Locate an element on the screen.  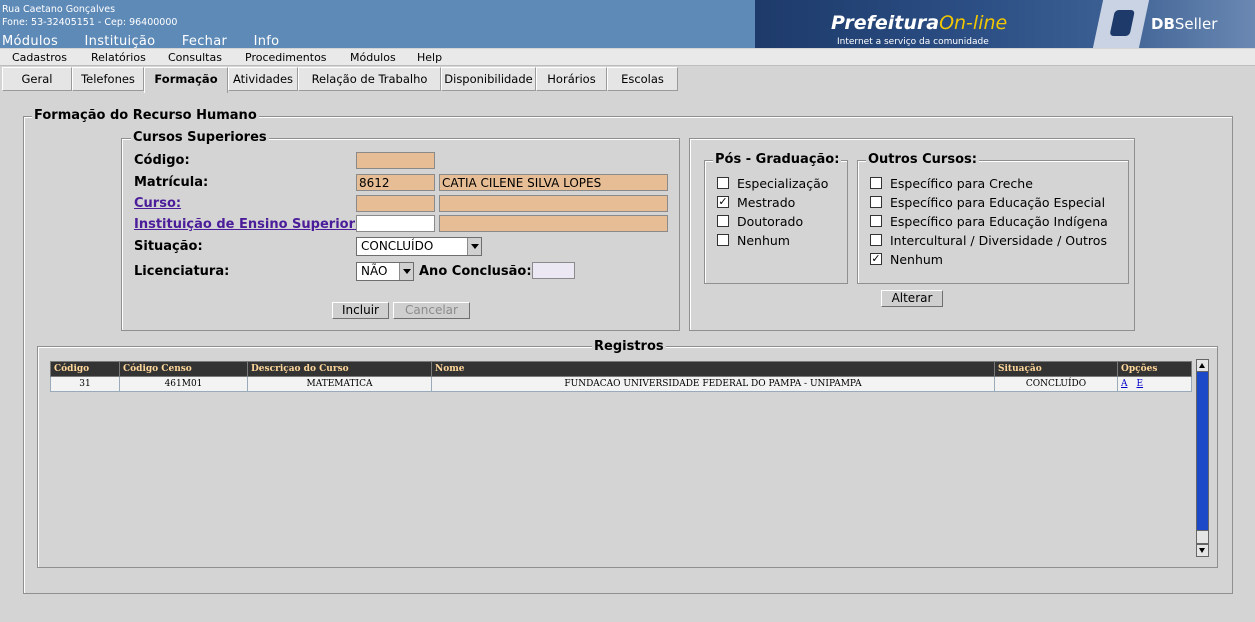
curso-link: Curso: is located at coordinates (157, 203).